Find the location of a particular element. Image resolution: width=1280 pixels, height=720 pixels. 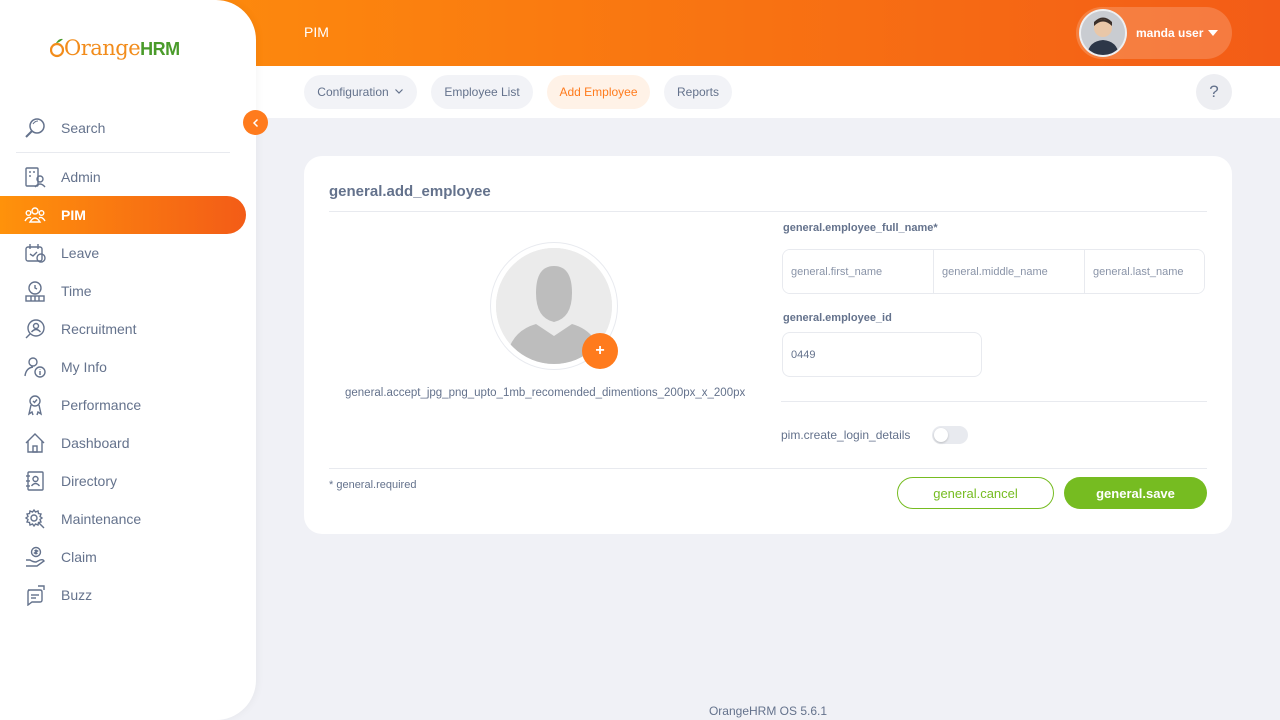

sidebar-item-label: Buzz is located at coordinates (77, 595).